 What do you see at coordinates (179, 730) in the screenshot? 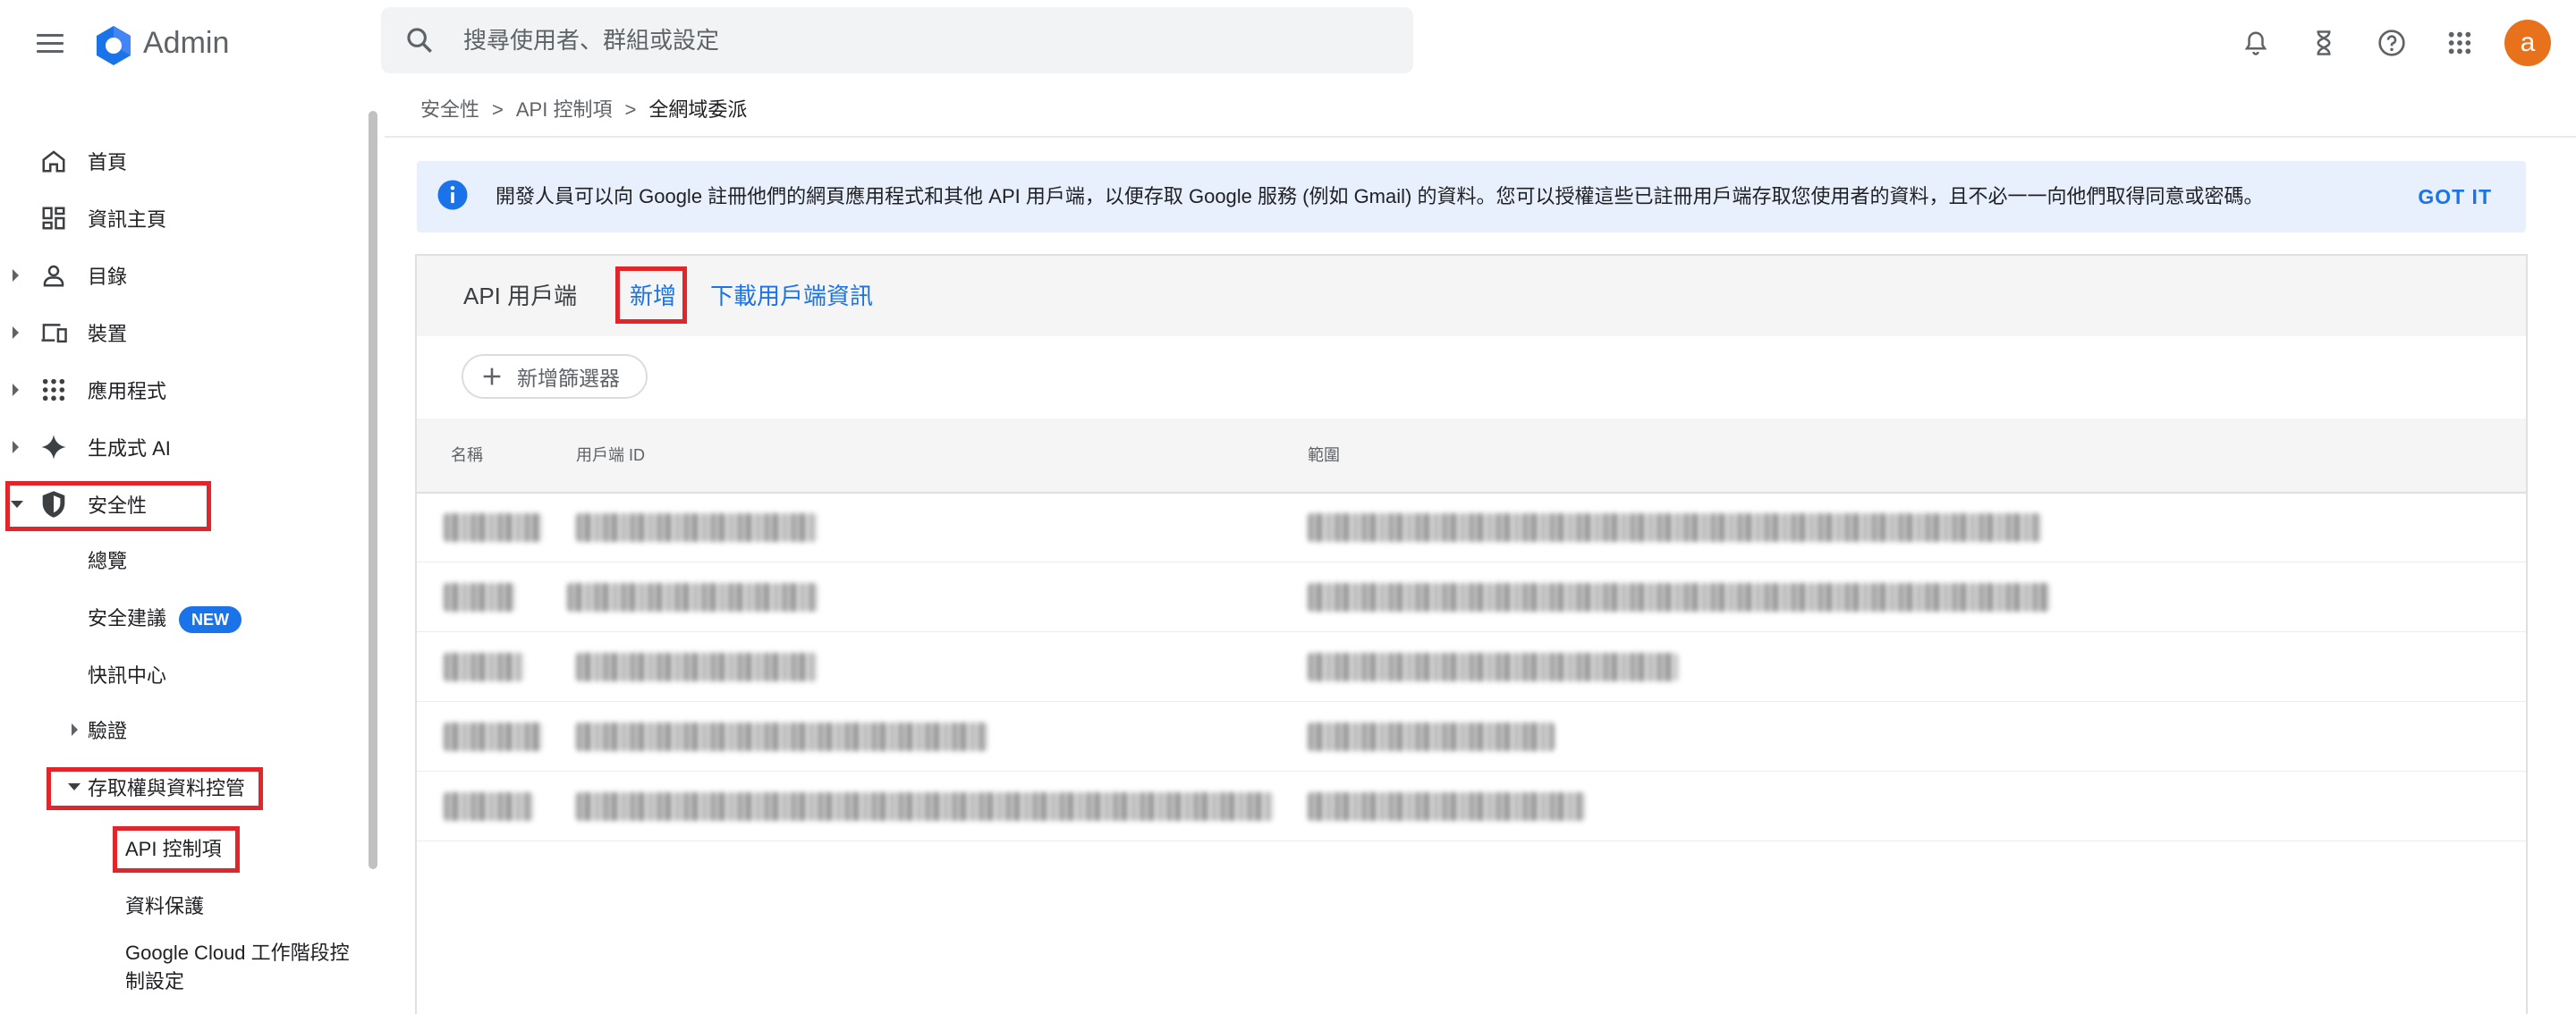
I see `sidebar-item-authentication: 驗證` at bounding box center [179, 730].